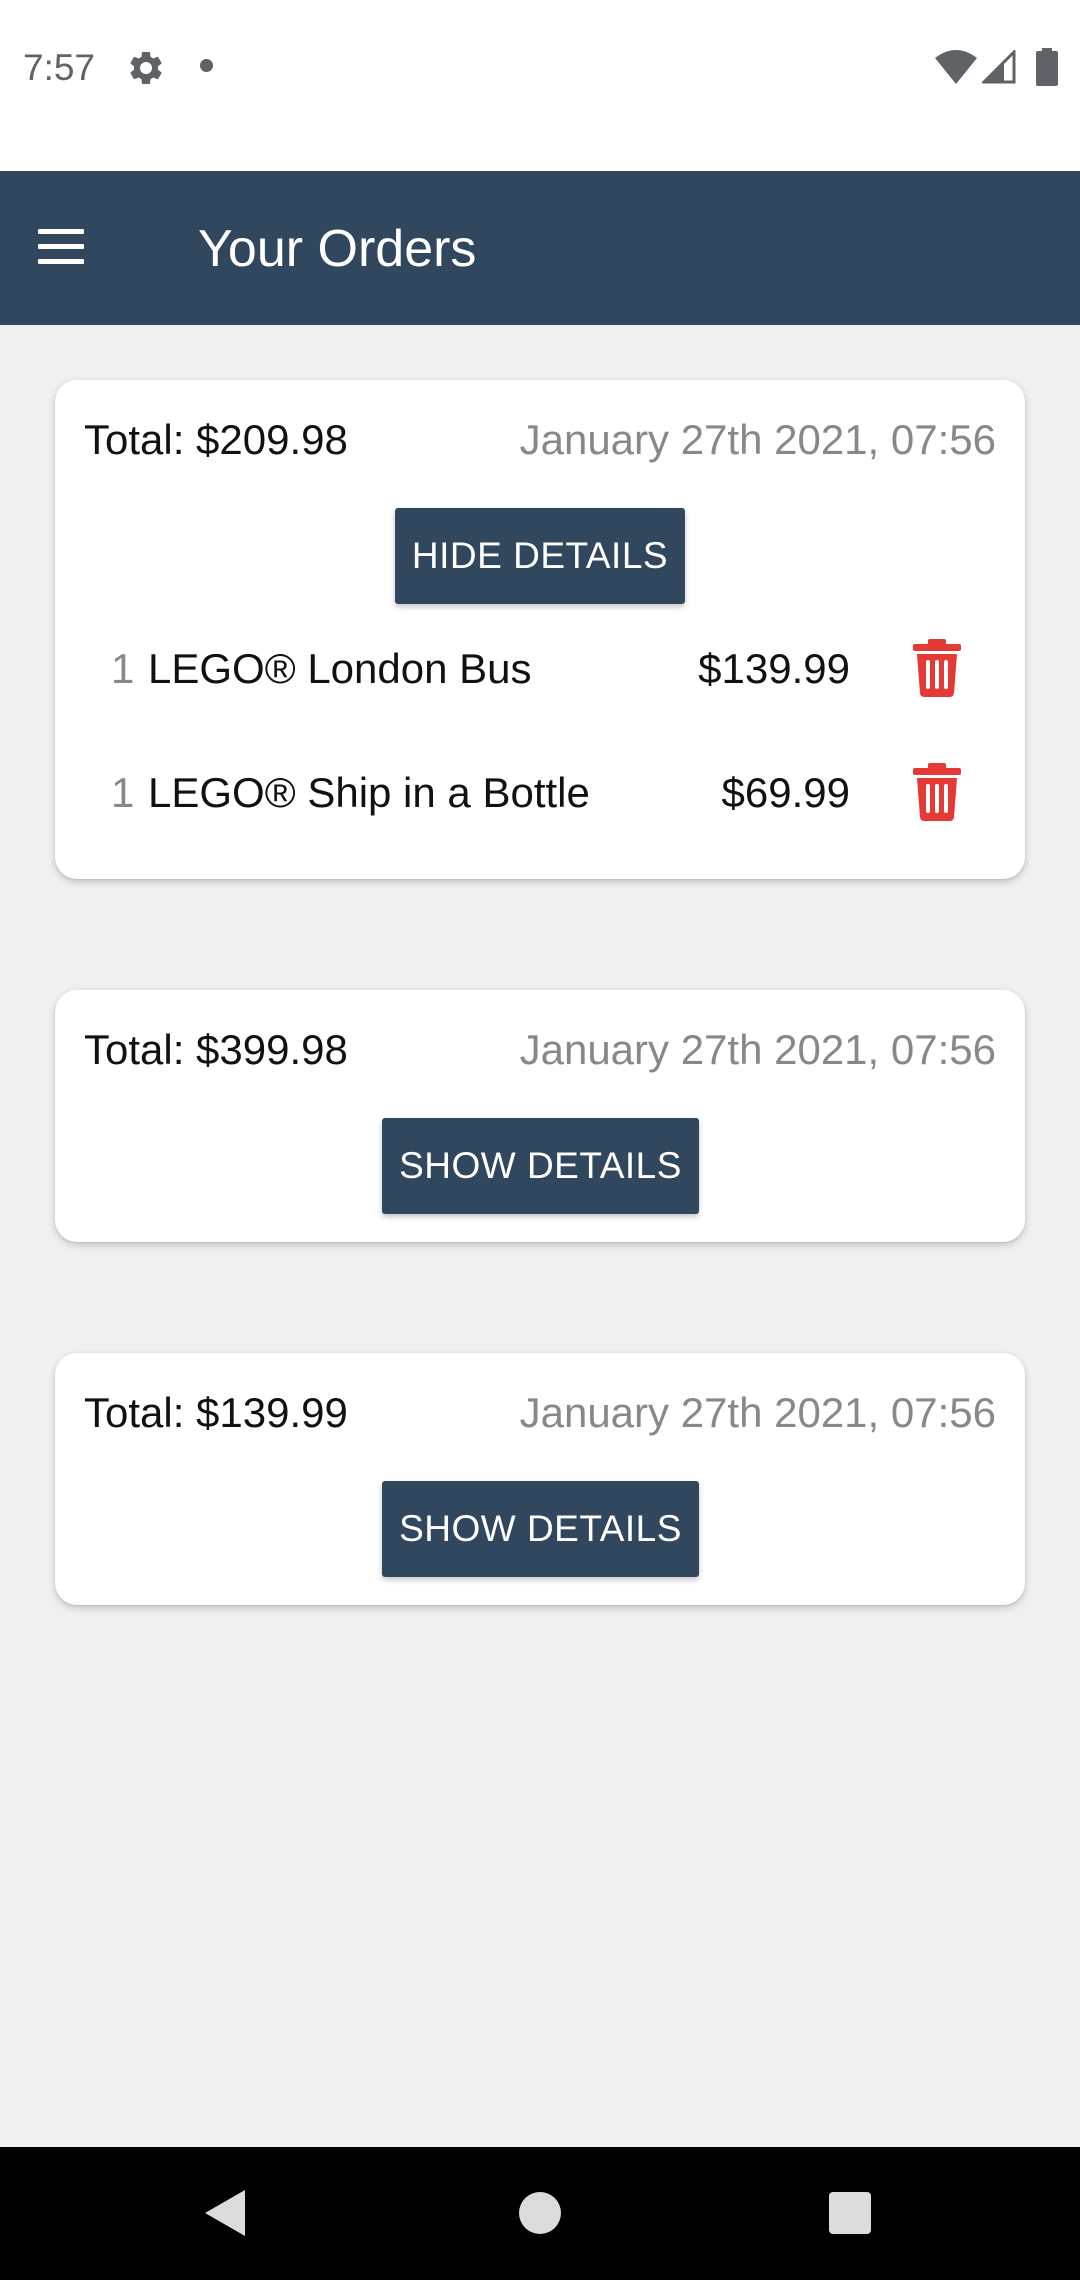  Describe the element at coordinates (225, 2213) in the screenshot. I see `back-icon` at that location.